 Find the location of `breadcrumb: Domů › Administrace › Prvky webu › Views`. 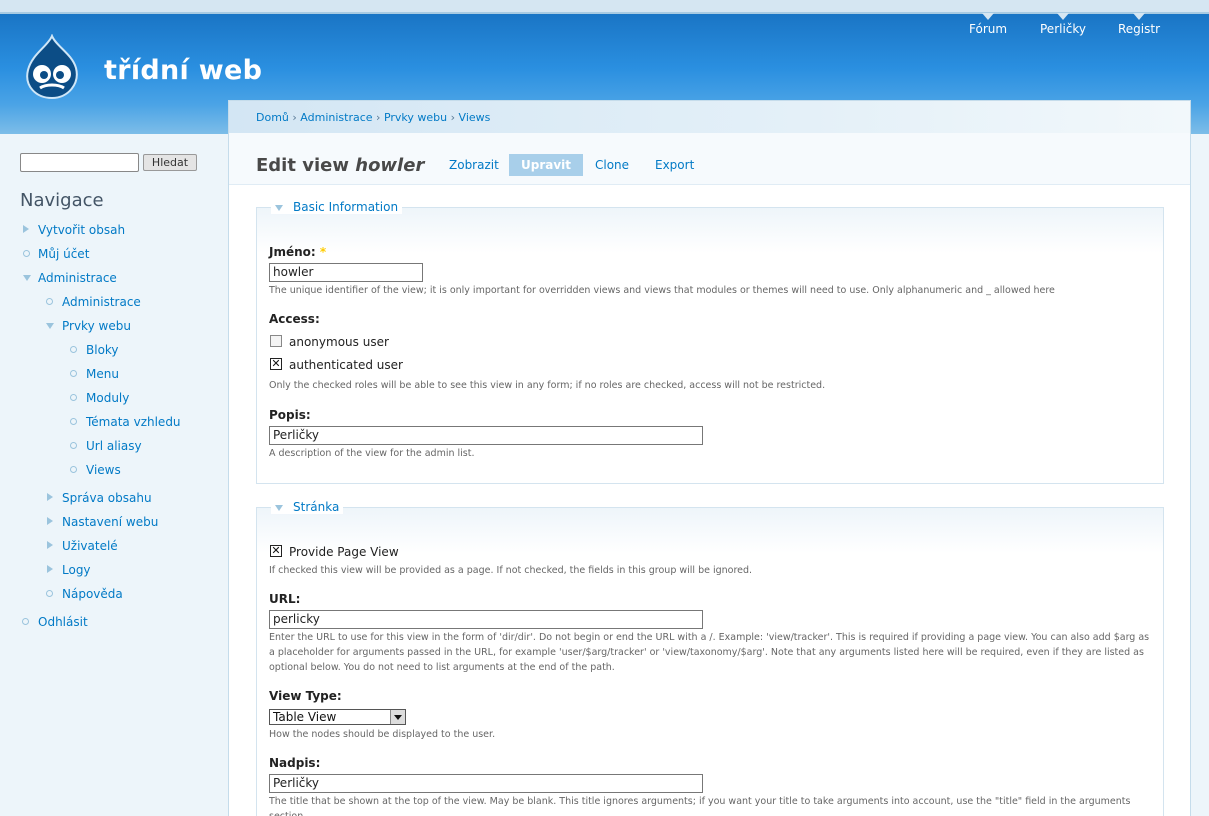

breadcrumb: Domů › Administrace › Prvky webu › Views is located at coordinates (373, 117).